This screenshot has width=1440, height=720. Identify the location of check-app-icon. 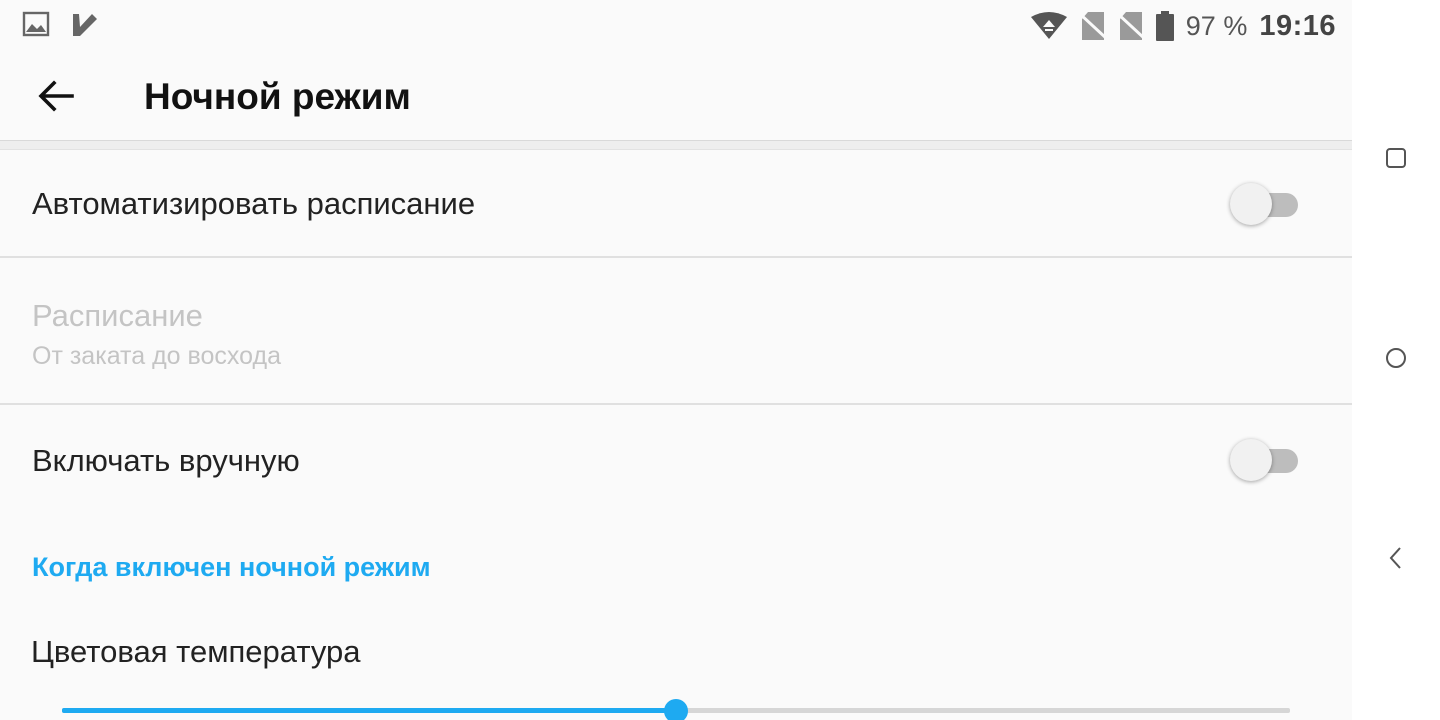
(85, 27).